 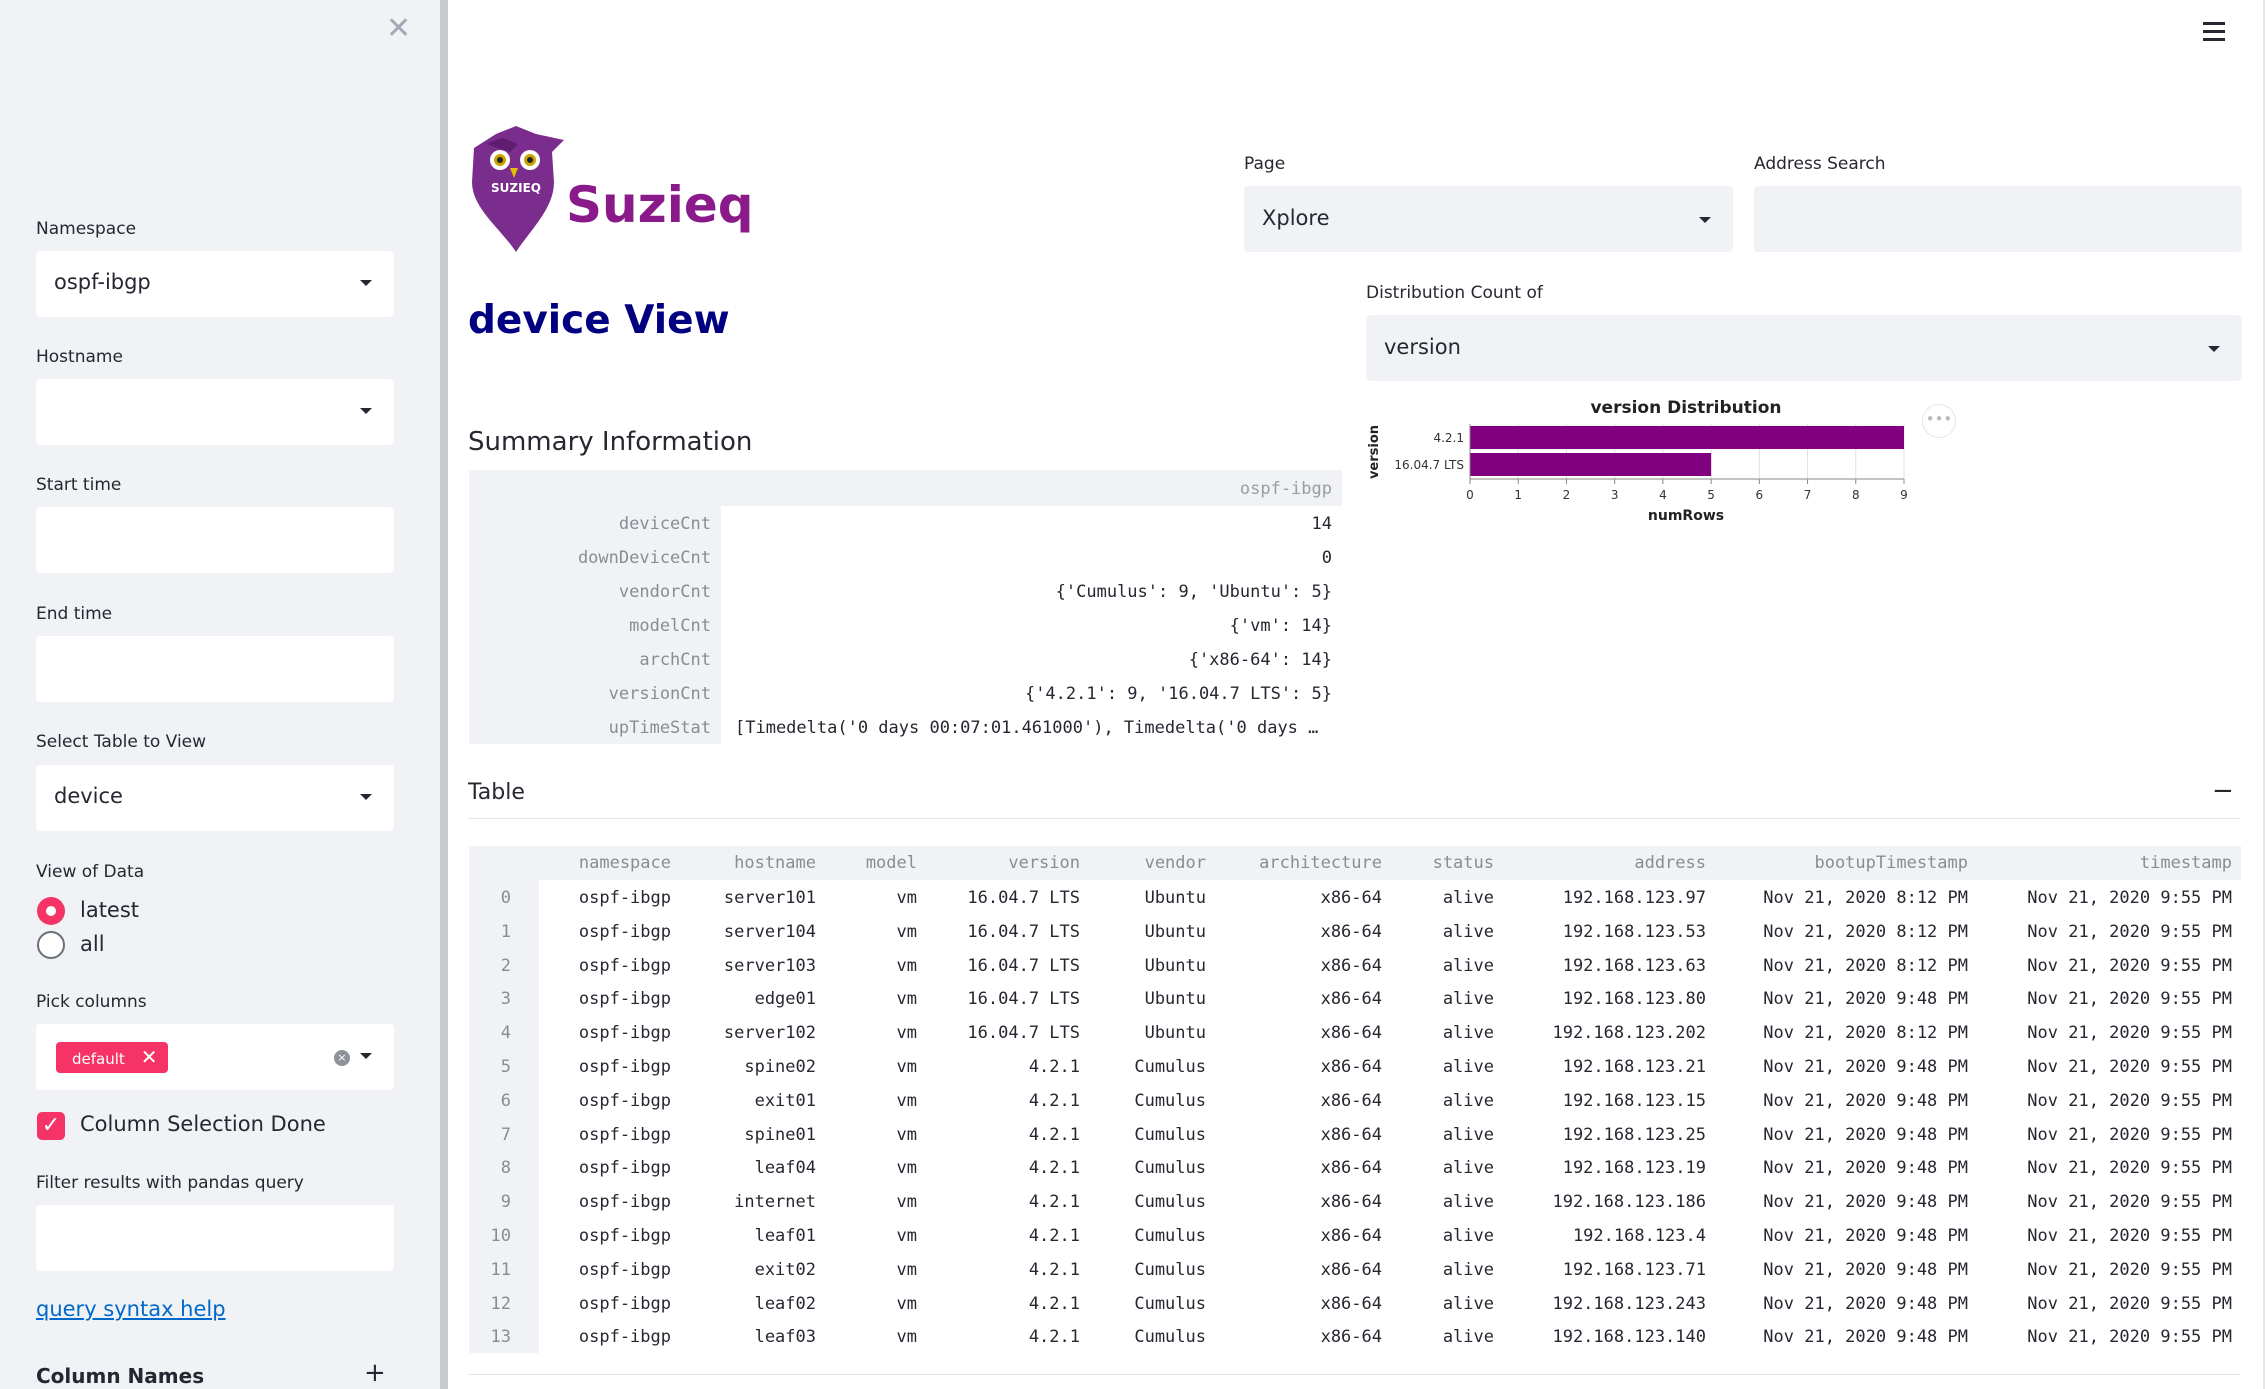 What do you see at coordinates (891, 863) in the screenshot?
I see `column-header: model` at bounding box center [891, 863].